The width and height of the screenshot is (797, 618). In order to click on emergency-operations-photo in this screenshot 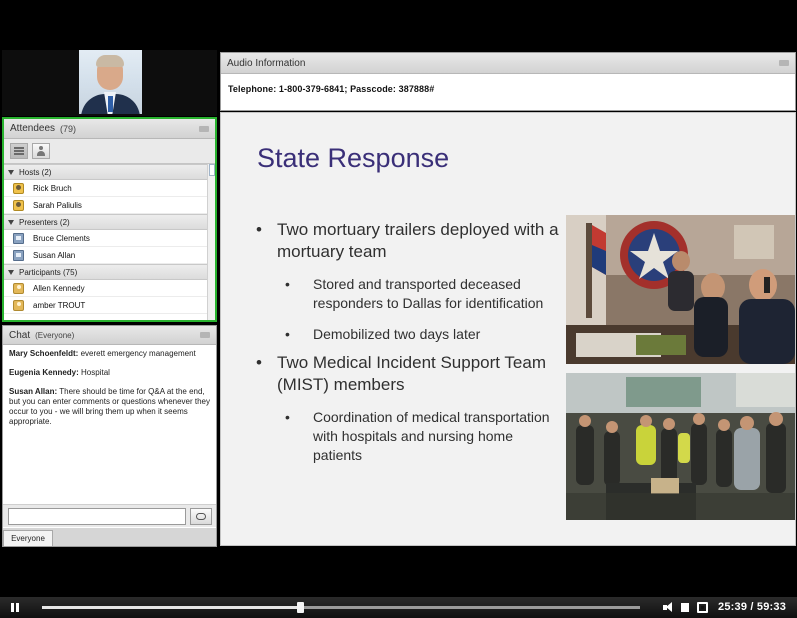, I will do `click(680, 289)`.